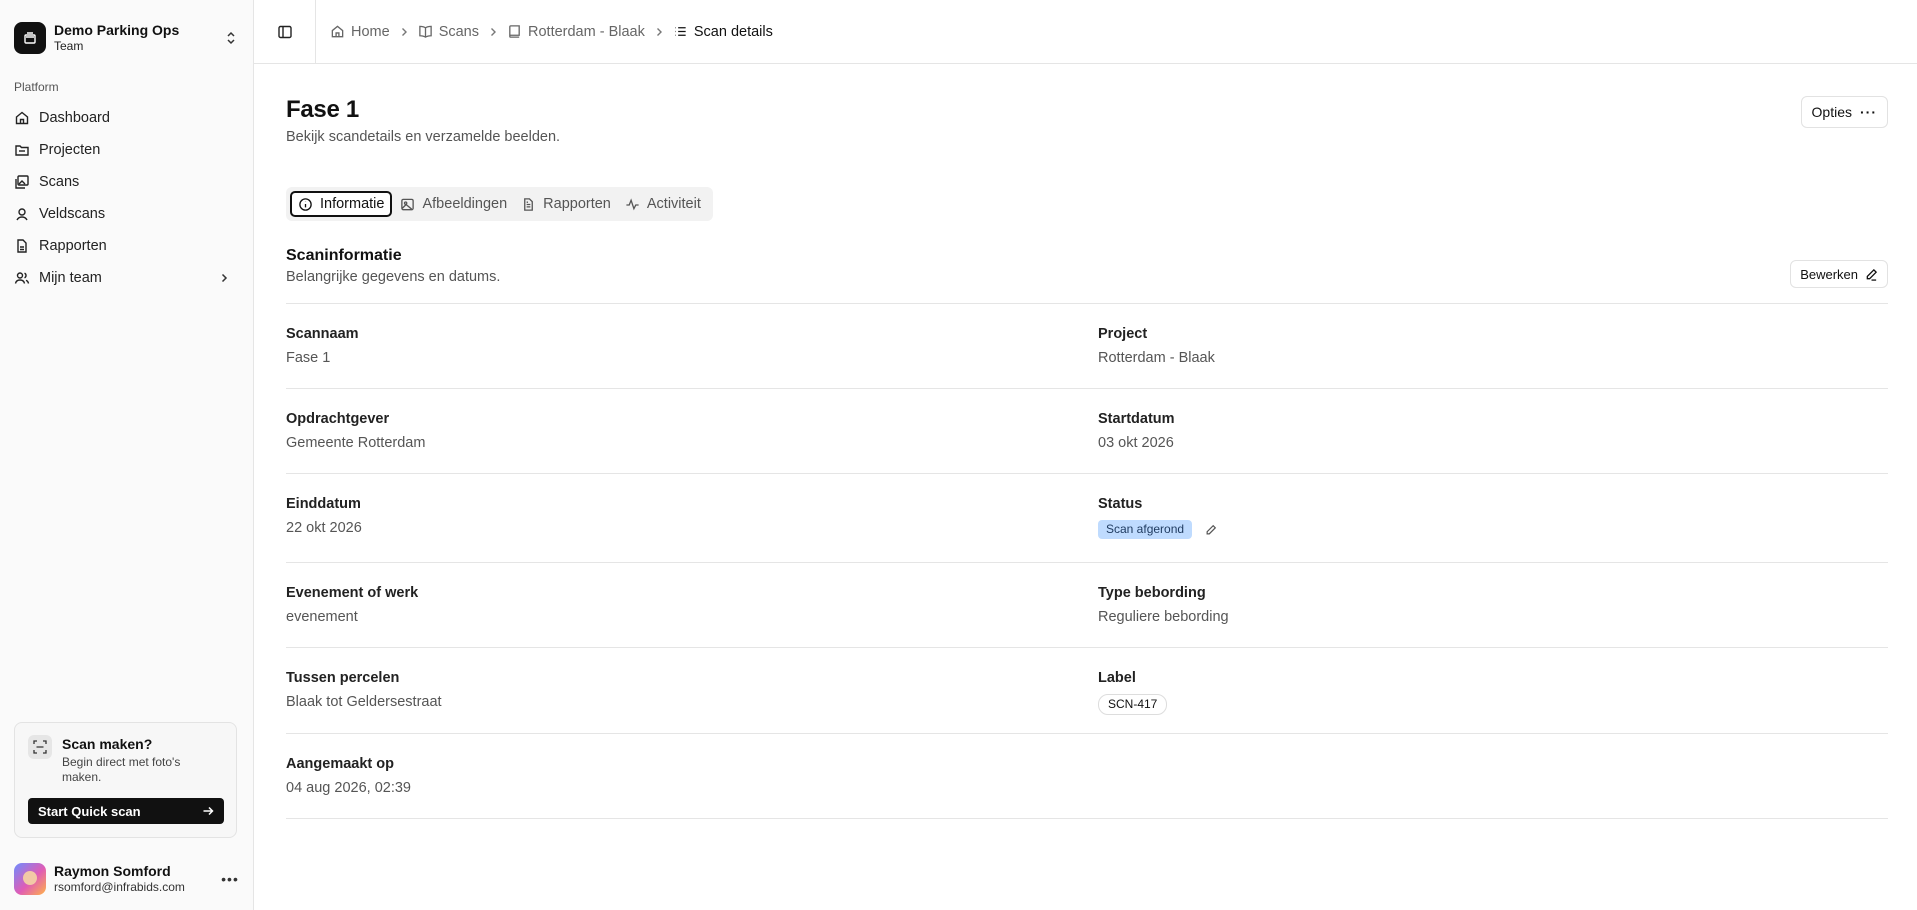 Image resolution: width=1917 pixels, height=910 pixels. Describe the element at coordinates (733, 31) in the screenshot. I see `breadcrumb-label: Scan details` at that location.